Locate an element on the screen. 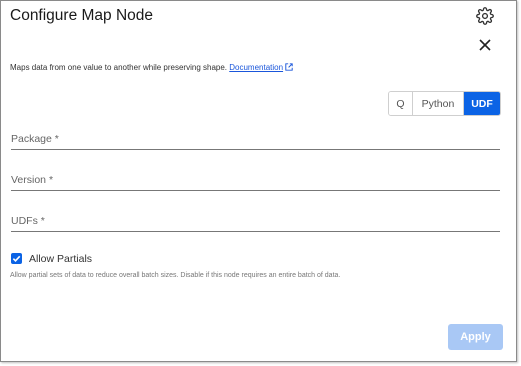  check-icon is located at coordinates (16, 259).